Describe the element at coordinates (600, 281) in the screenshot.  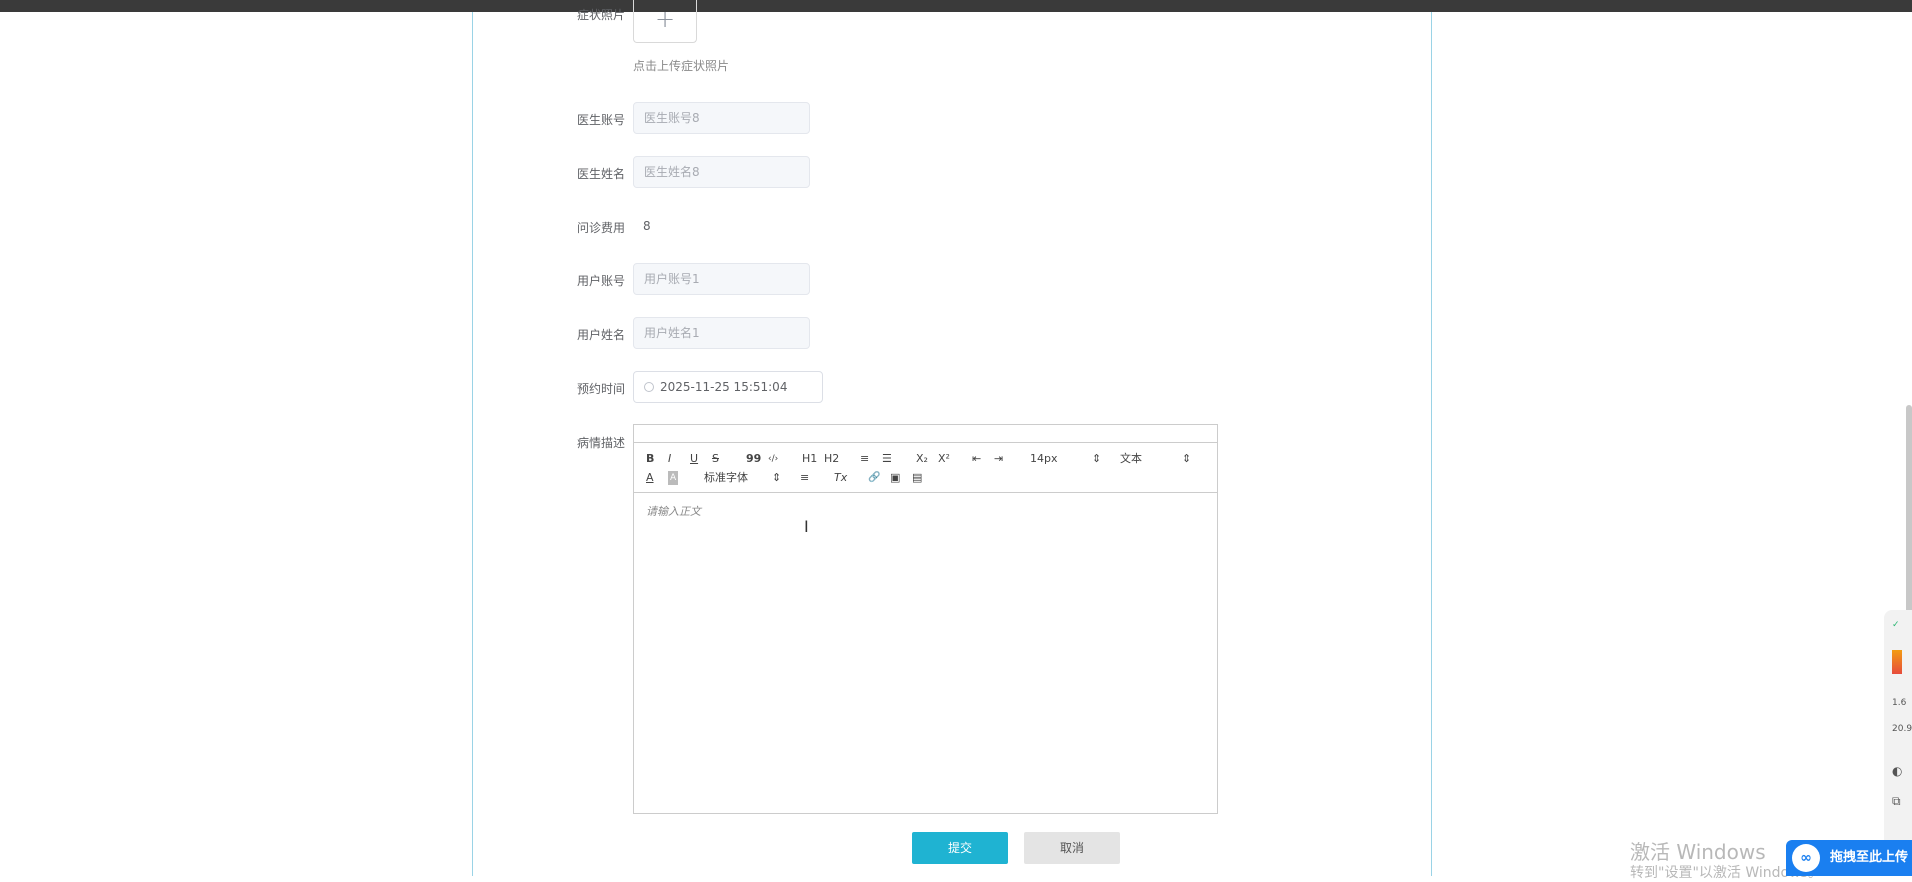
I see `user-account-label: 用户账号` at that location.